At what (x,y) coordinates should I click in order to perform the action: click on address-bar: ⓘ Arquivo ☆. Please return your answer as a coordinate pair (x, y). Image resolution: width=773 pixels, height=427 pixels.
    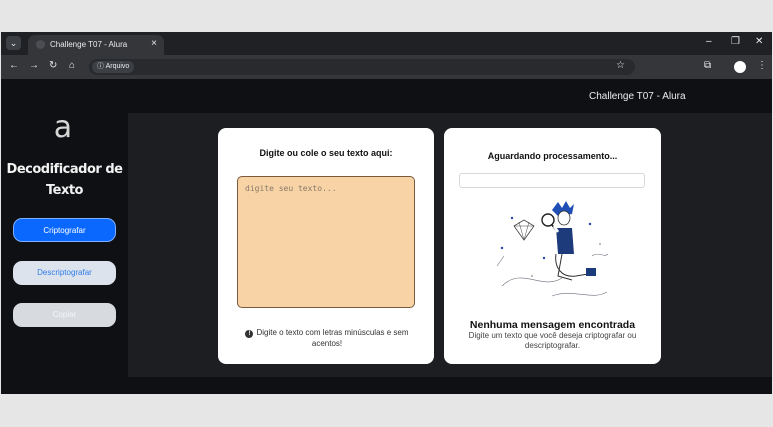
    Looking at the image, I should click on (362, 67).